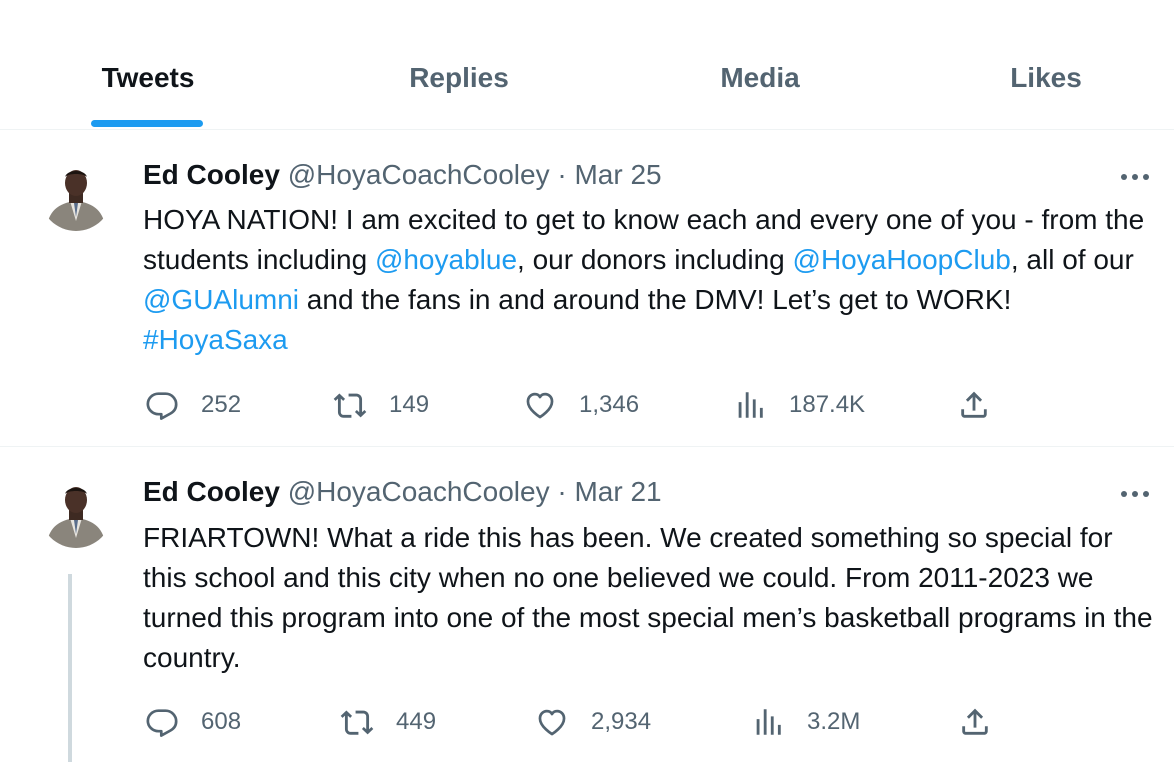 This screenshot has height=762, width=1174. Describe the element at coordinates (70, 668) in the screenshot. I see `thread-line` at that location.